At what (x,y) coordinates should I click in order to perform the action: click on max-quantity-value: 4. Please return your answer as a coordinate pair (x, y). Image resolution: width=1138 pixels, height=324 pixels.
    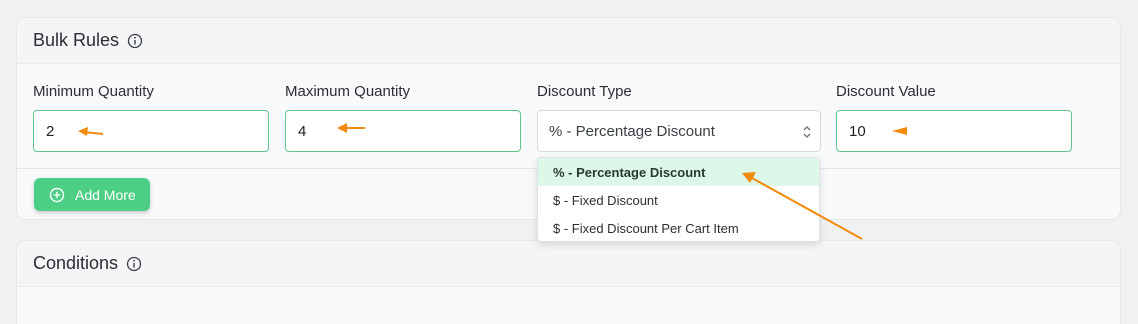
    Looking at the image, I should click on (302, 131).